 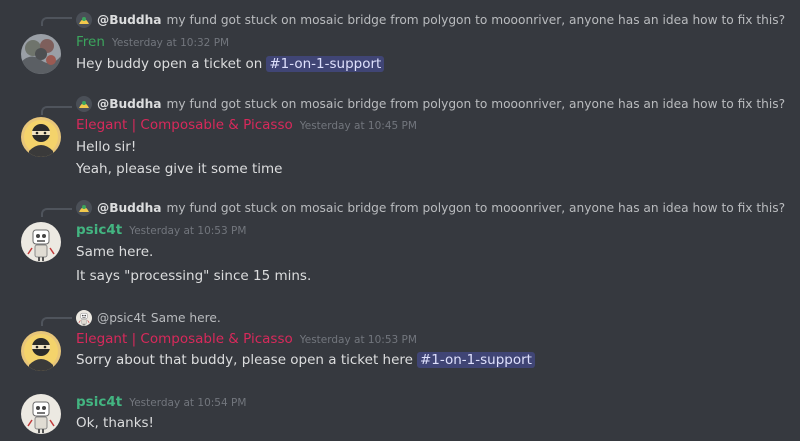 I want to click on reply-preview: @psic4t Same here., so click(x=148, y=318).